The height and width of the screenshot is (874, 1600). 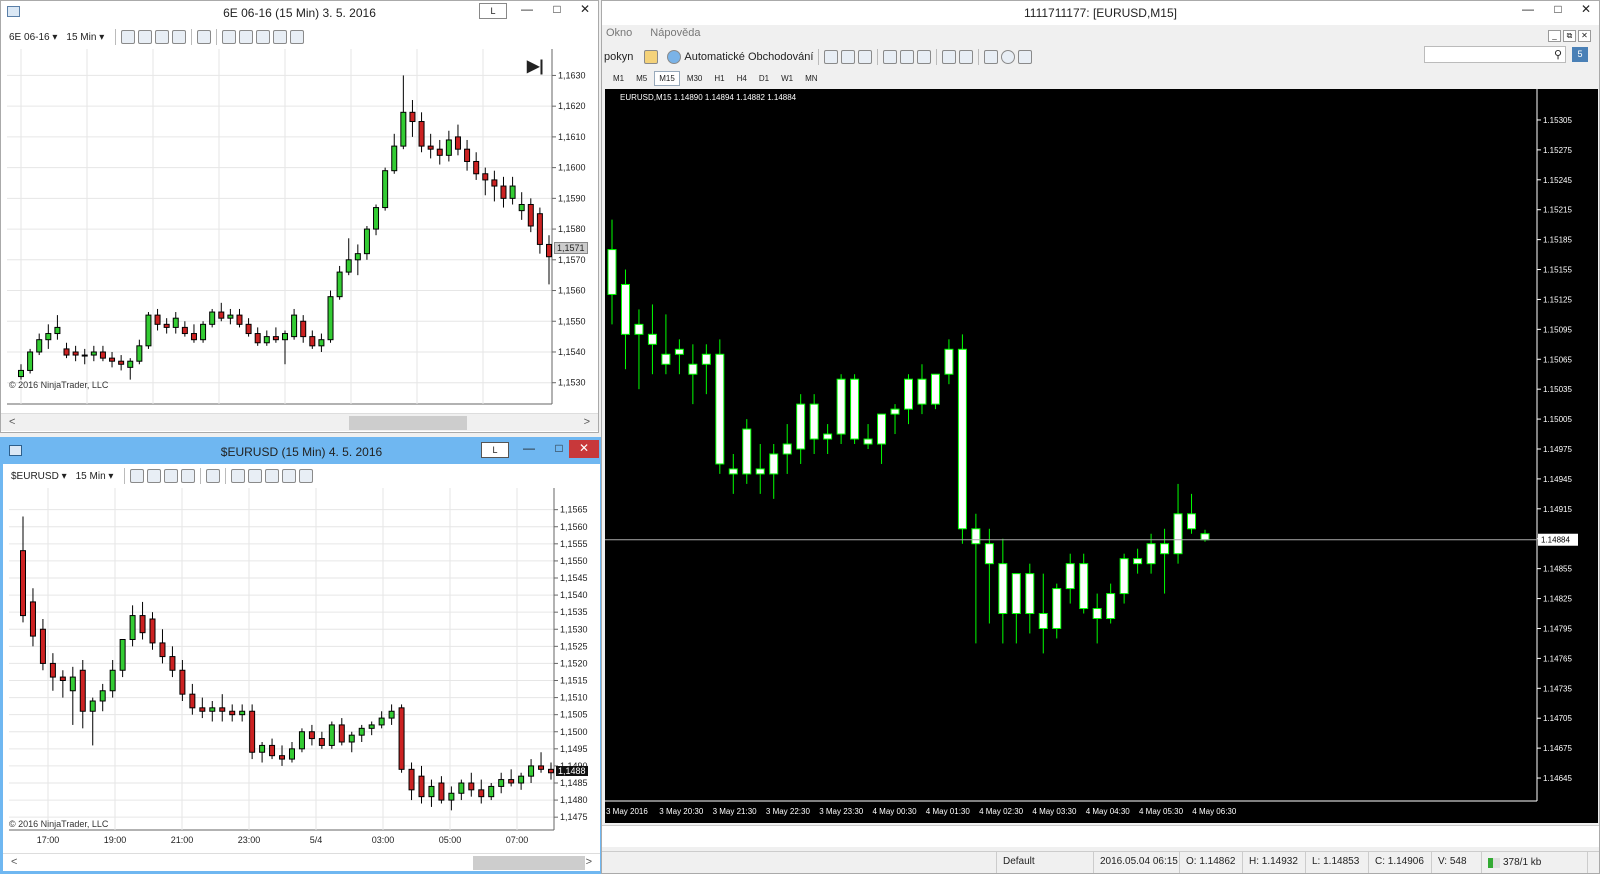 I want to click on timeframe-d1: D1, so click(x=764, y=78).